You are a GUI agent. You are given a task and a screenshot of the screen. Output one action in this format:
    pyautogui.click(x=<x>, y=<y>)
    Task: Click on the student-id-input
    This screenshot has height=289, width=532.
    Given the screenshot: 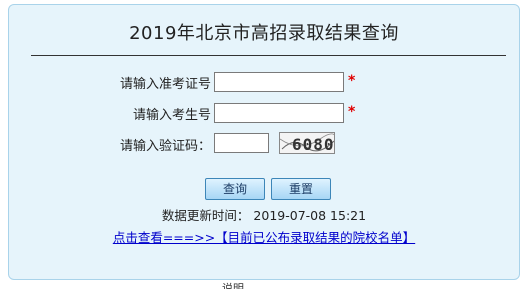 What is the action you would take?
    pyautogui.click(x=279, y=113)
    